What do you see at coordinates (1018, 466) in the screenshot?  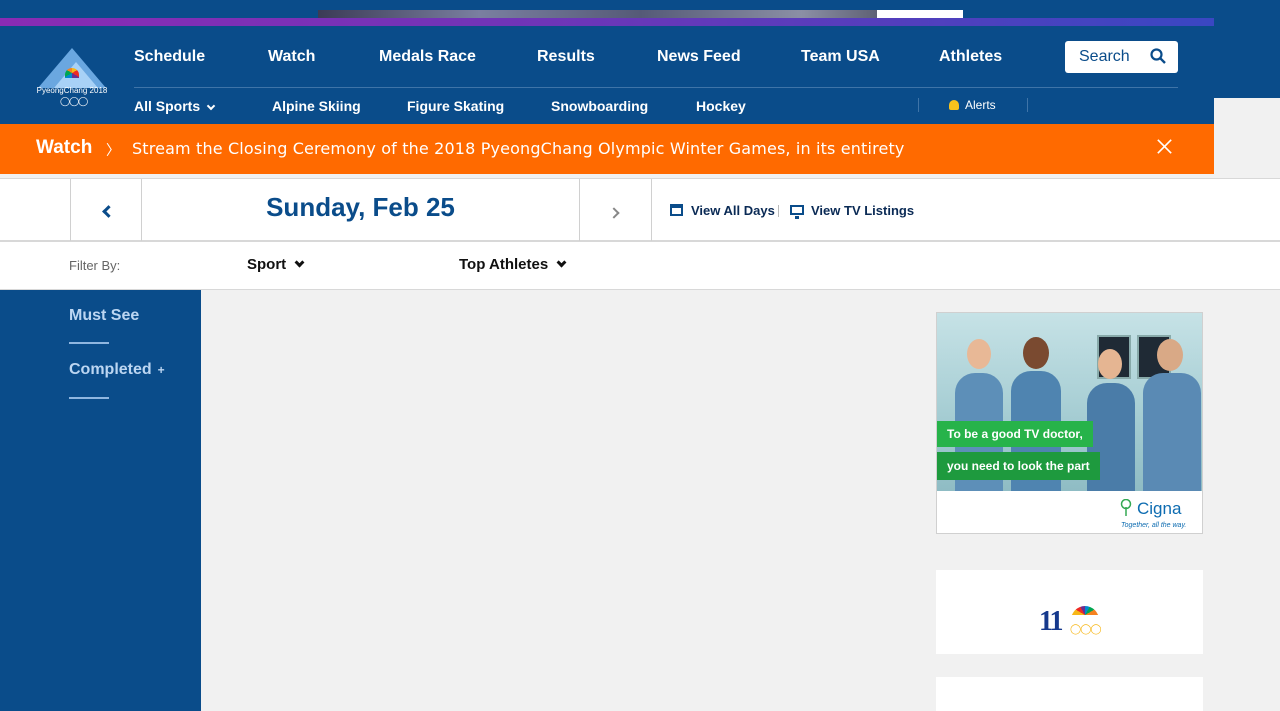 I see `ad-line-2: you need to look the part` at bounding box center [1018, 466].